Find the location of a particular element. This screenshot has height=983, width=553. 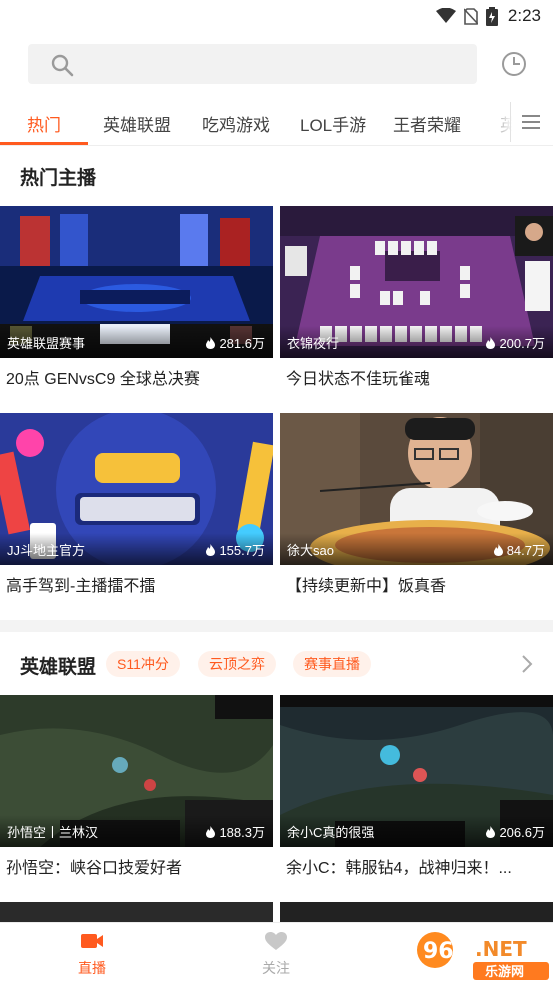

tag-s11-ranked: S11冲分 is located at coordinates (143, 664).